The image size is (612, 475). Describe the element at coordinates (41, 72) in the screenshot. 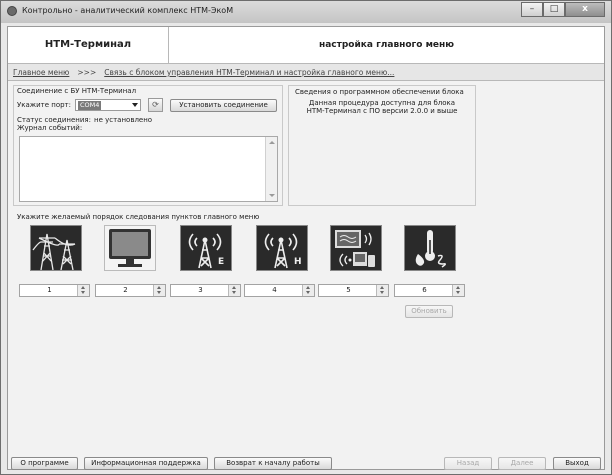

I see `breadcrumb-home-link: Главное меню` at that location.